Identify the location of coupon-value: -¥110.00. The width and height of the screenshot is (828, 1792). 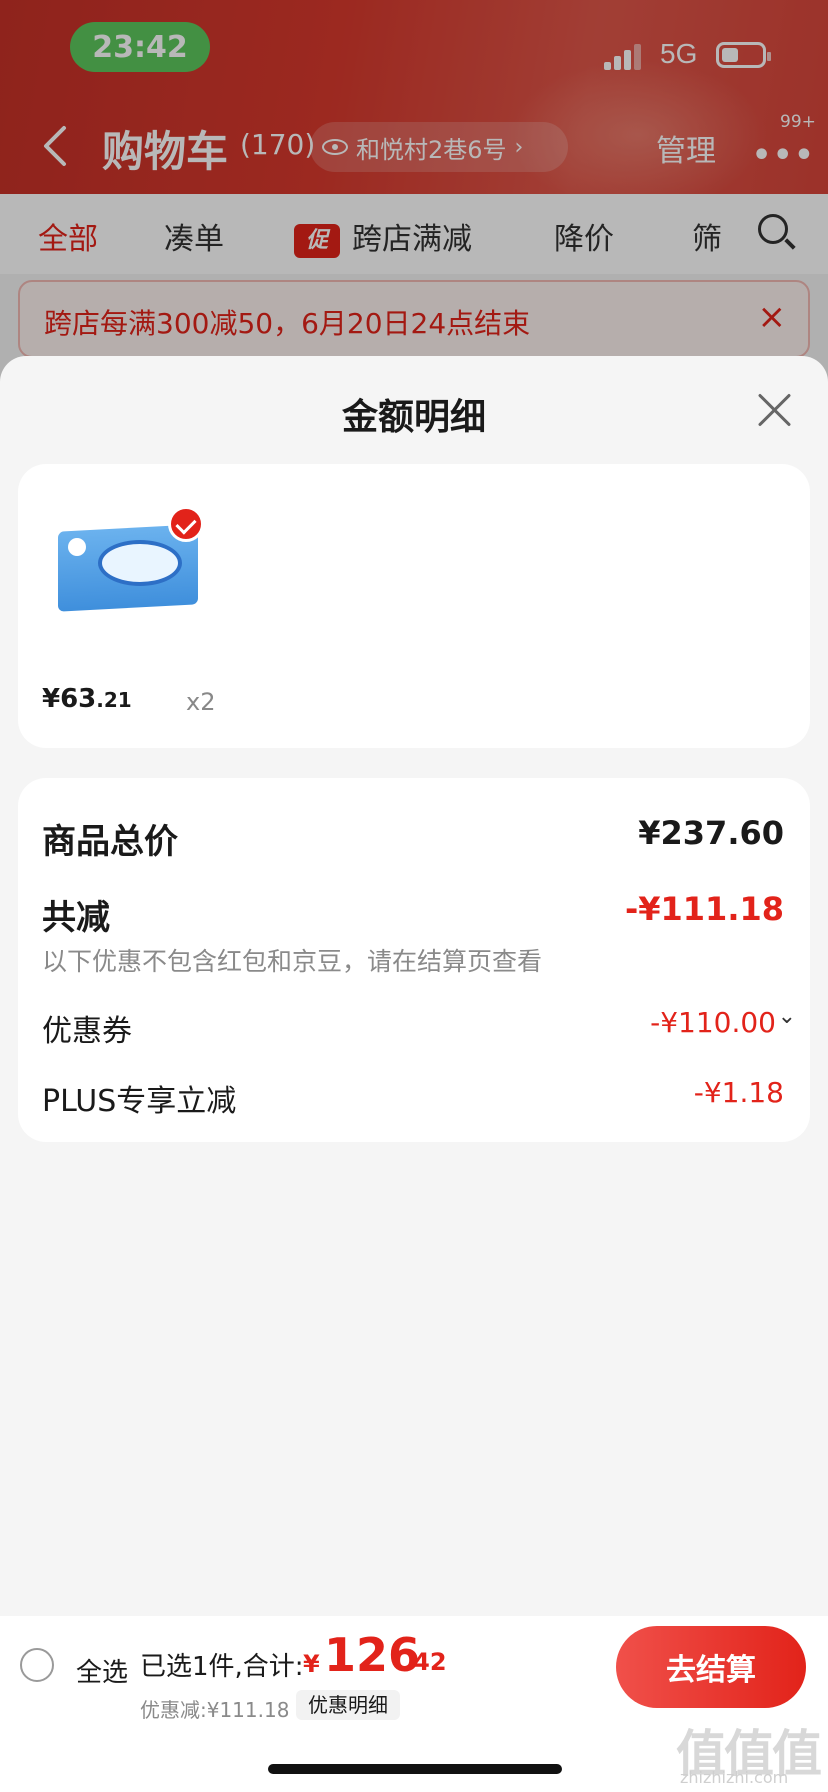
(713, 1022).